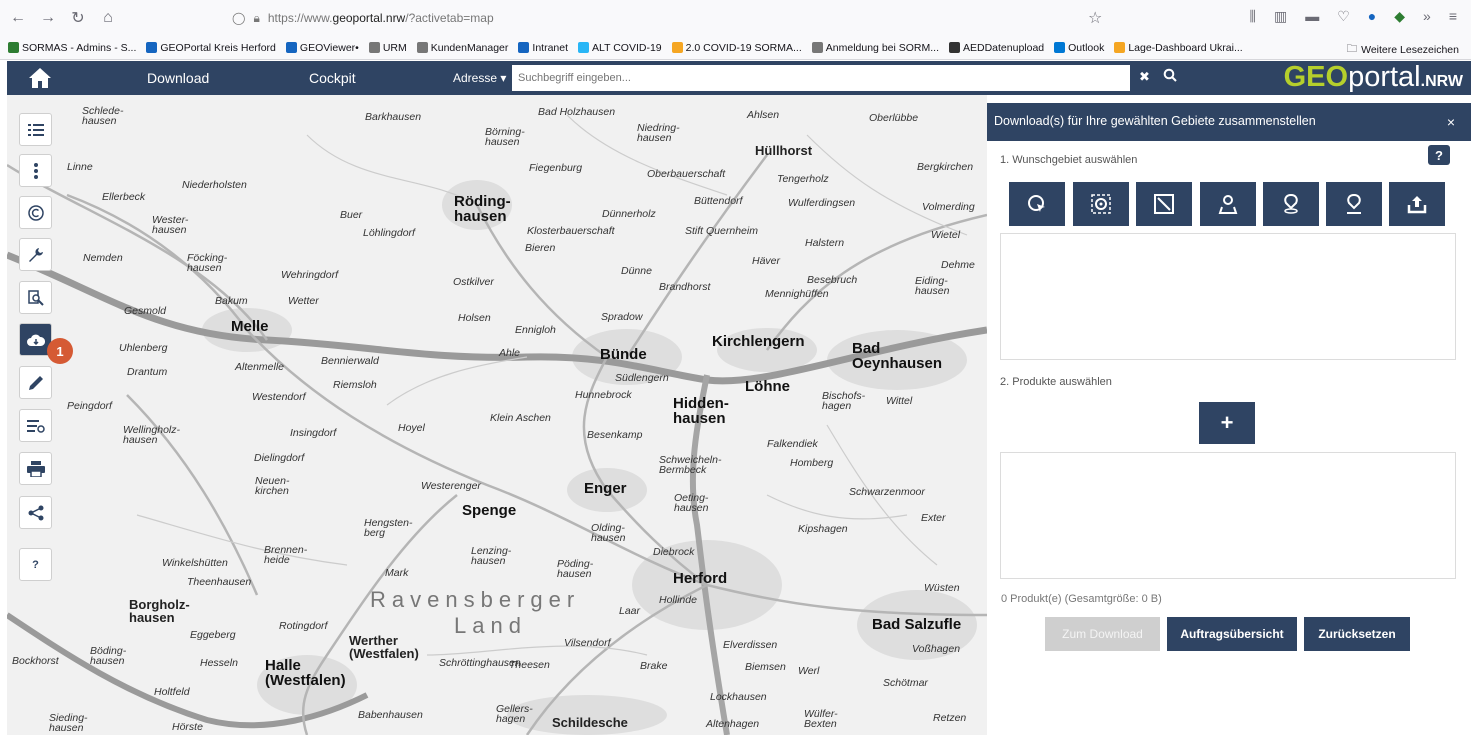 The width and height of the screenshot is (1471, 735). Describe the element at coordinates (35, 512) in the screenshot. I see `tool-share-button` at that location.